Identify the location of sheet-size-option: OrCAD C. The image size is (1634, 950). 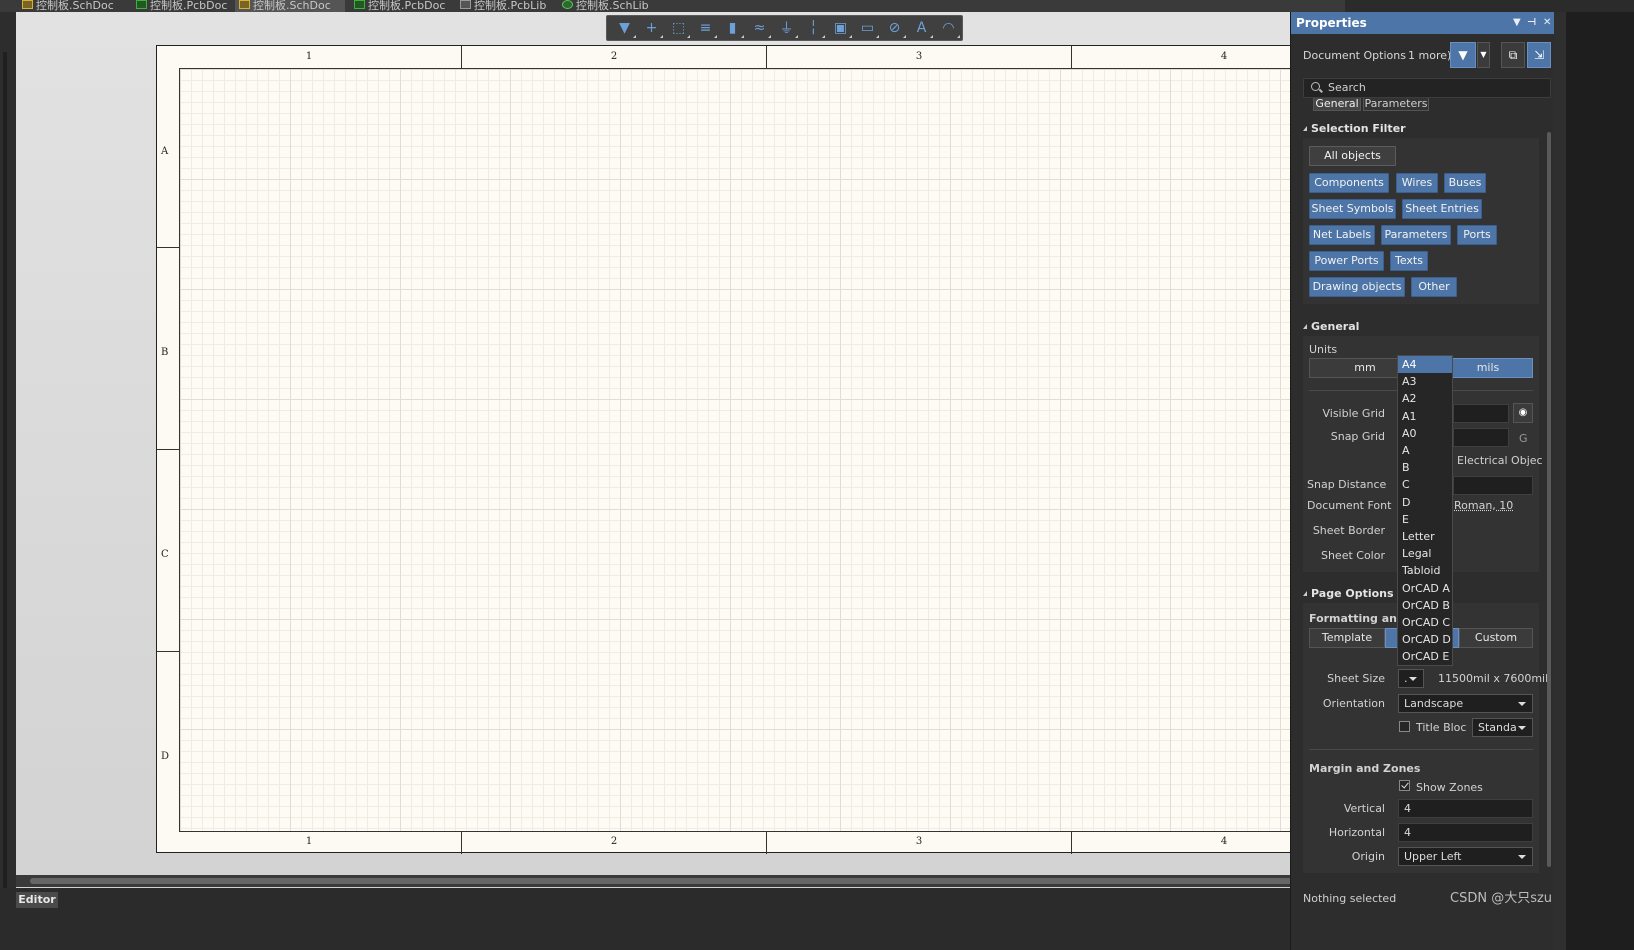
(1425, 622).